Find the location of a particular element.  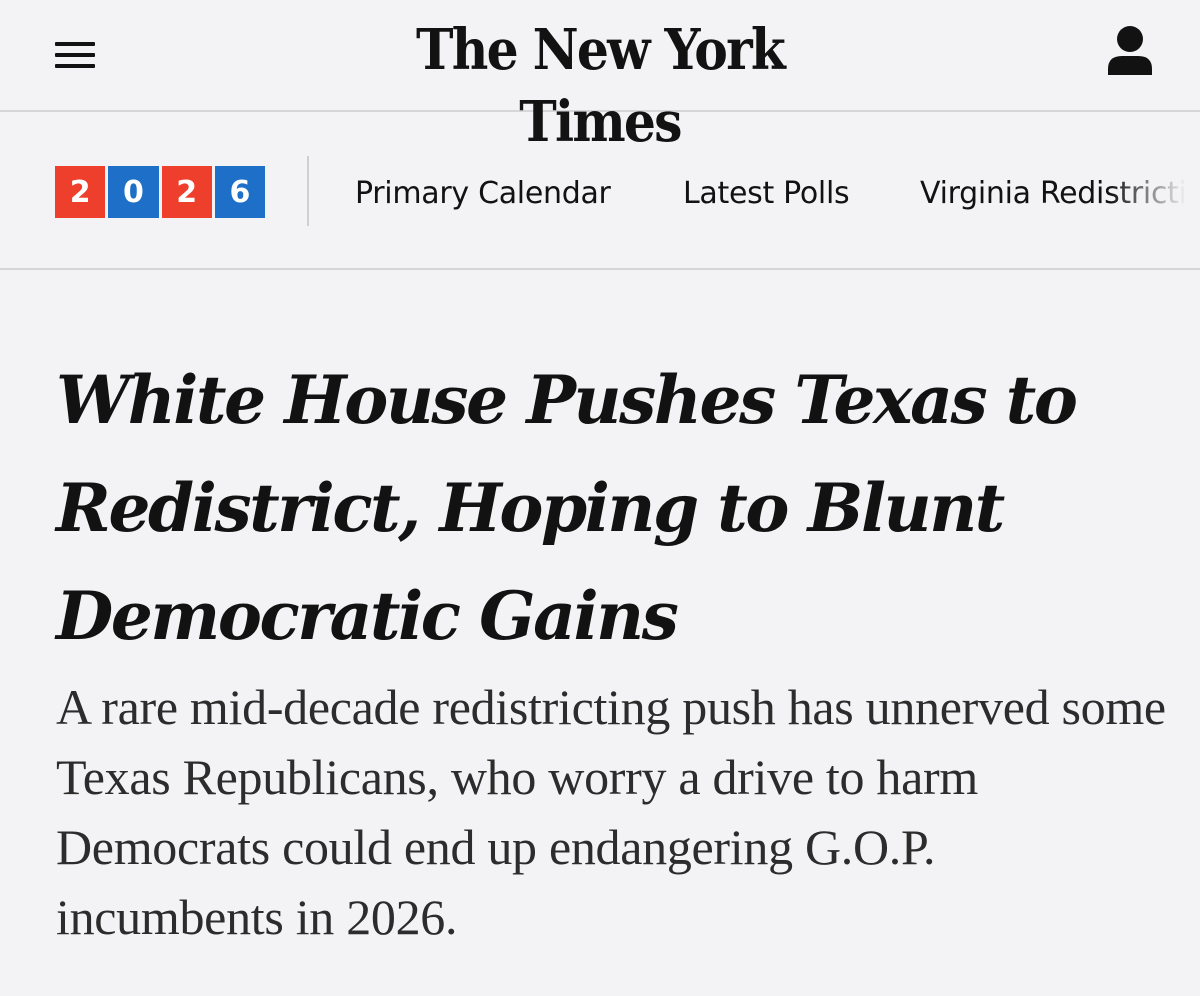

scroll-fade is located at coordinates (1155, 190).